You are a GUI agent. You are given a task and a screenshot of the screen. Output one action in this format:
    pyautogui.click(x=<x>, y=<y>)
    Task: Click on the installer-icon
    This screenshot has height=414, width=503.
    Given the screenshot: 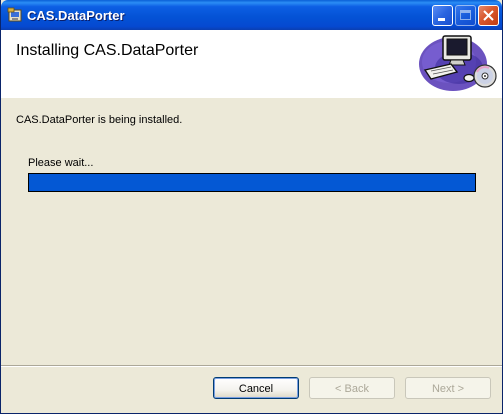 What is the action you would take?
    pyautogui.click(x=14, y=14)
    